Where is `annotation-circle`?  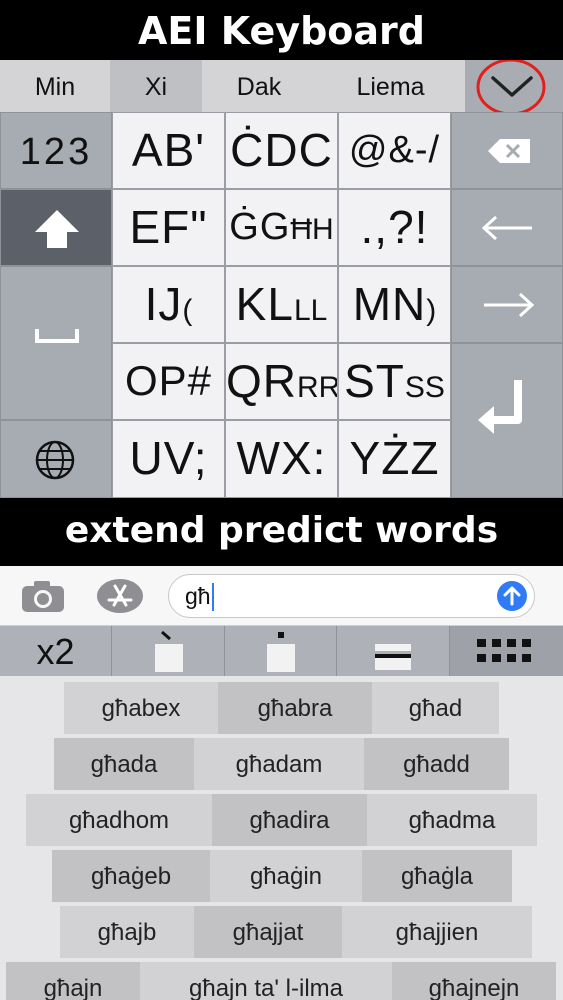
annotation-circle is located at coordinates (511, 86).